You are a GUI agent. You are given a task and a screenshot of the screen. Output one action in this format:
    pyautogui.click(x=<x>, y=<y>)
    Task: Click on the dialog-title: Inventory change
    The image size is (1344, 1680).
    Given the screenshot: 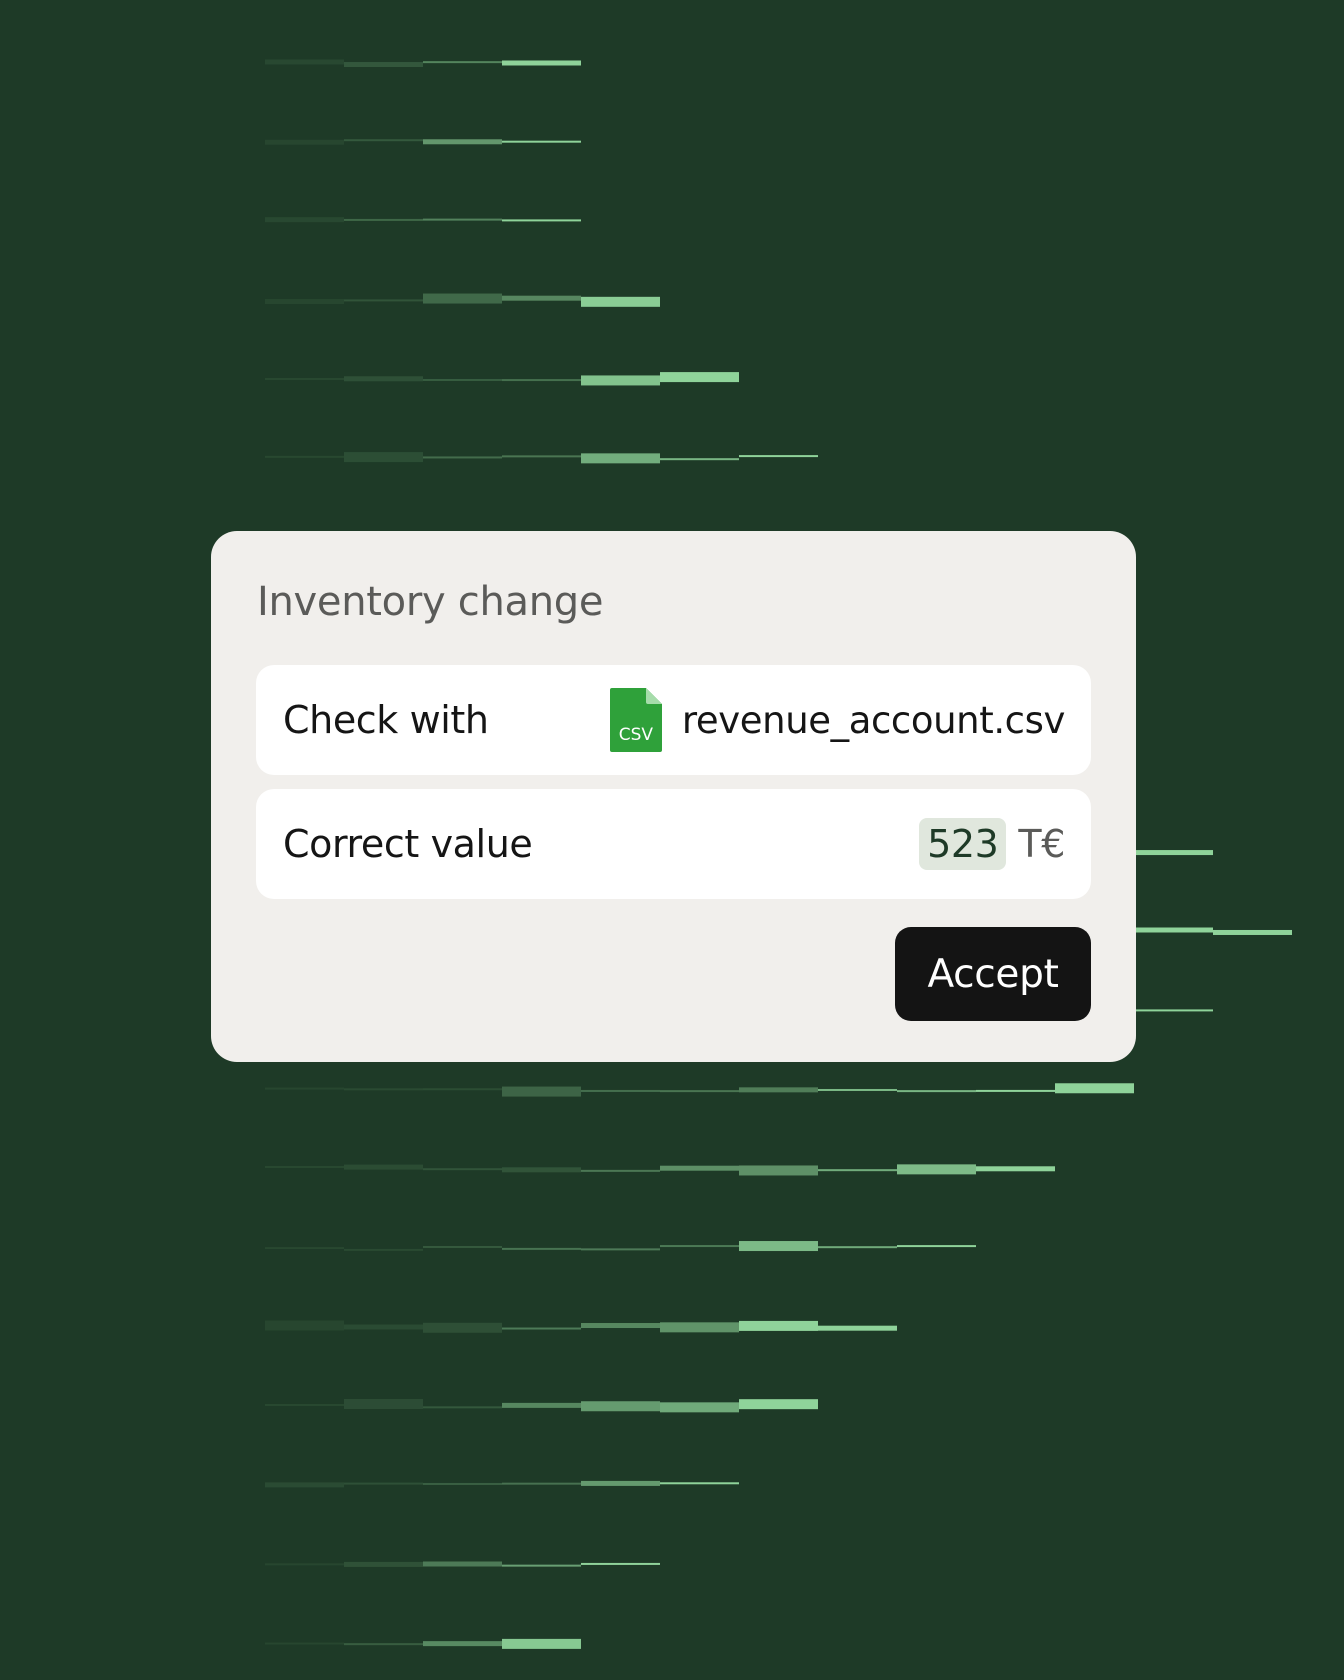 What is the action you would take?
    pyautogui.click(x=430, y=602)
    